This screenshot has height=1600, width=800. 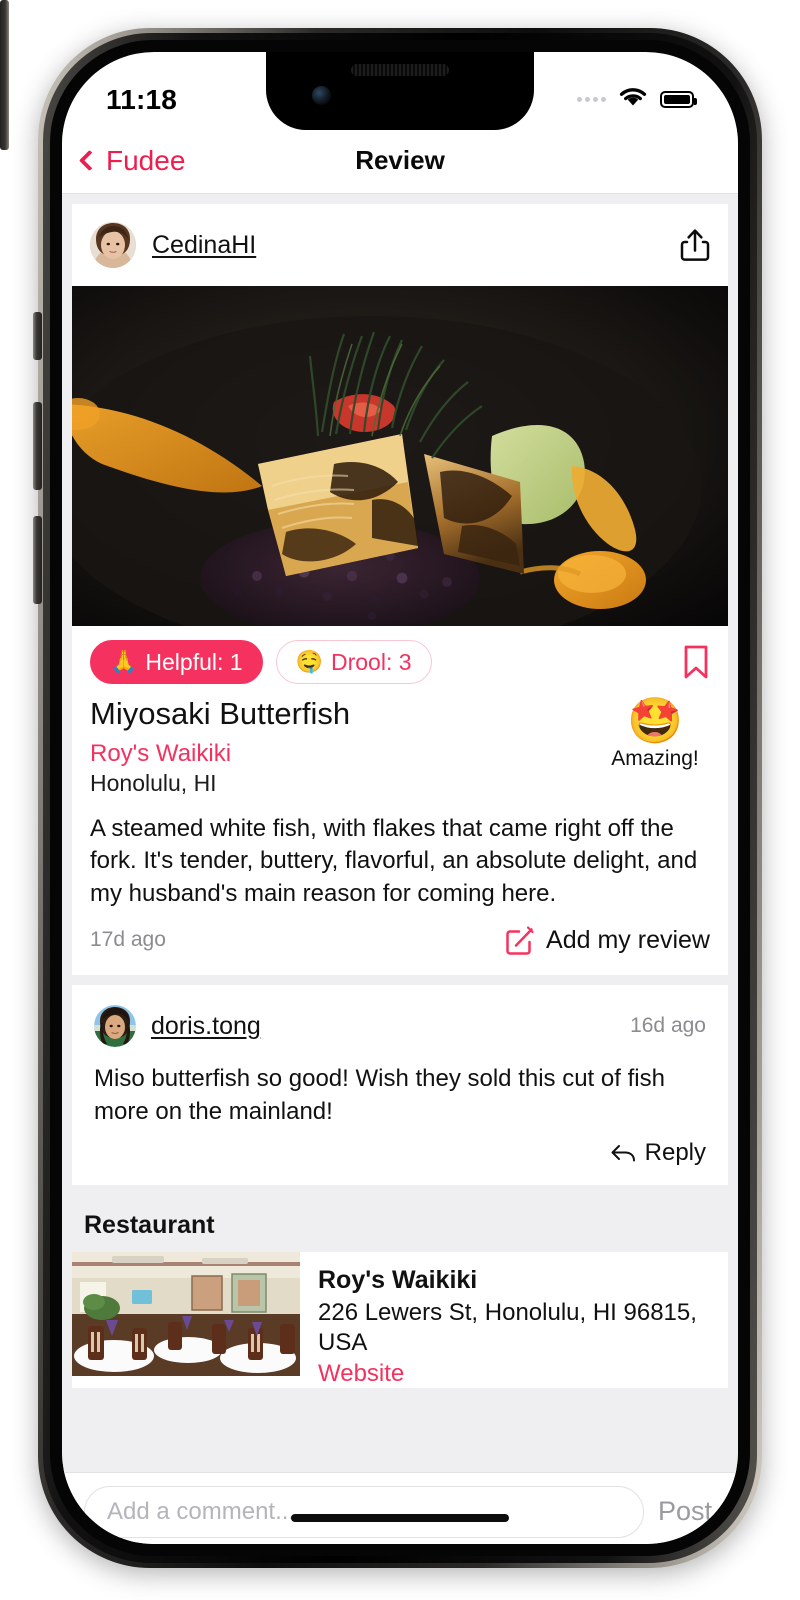 I want to click on comment-author-link: doris.tong, so click(x=206, y=1026).